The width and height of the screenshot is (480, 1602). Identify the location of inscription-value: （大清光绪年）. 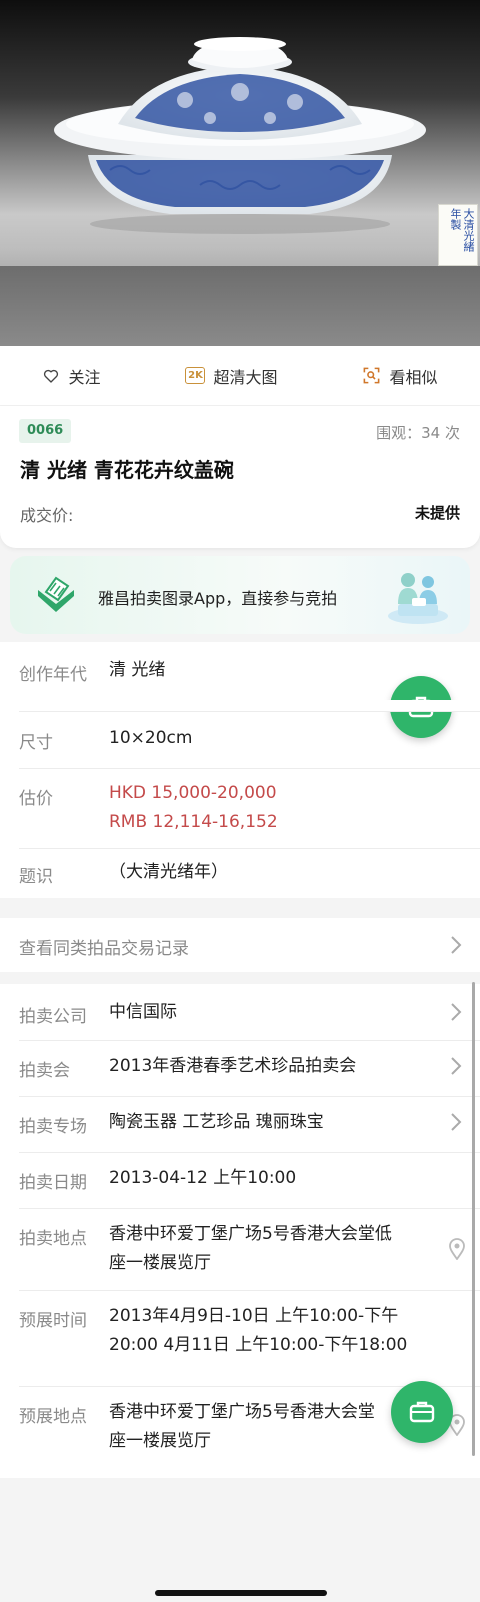
(168, 872).